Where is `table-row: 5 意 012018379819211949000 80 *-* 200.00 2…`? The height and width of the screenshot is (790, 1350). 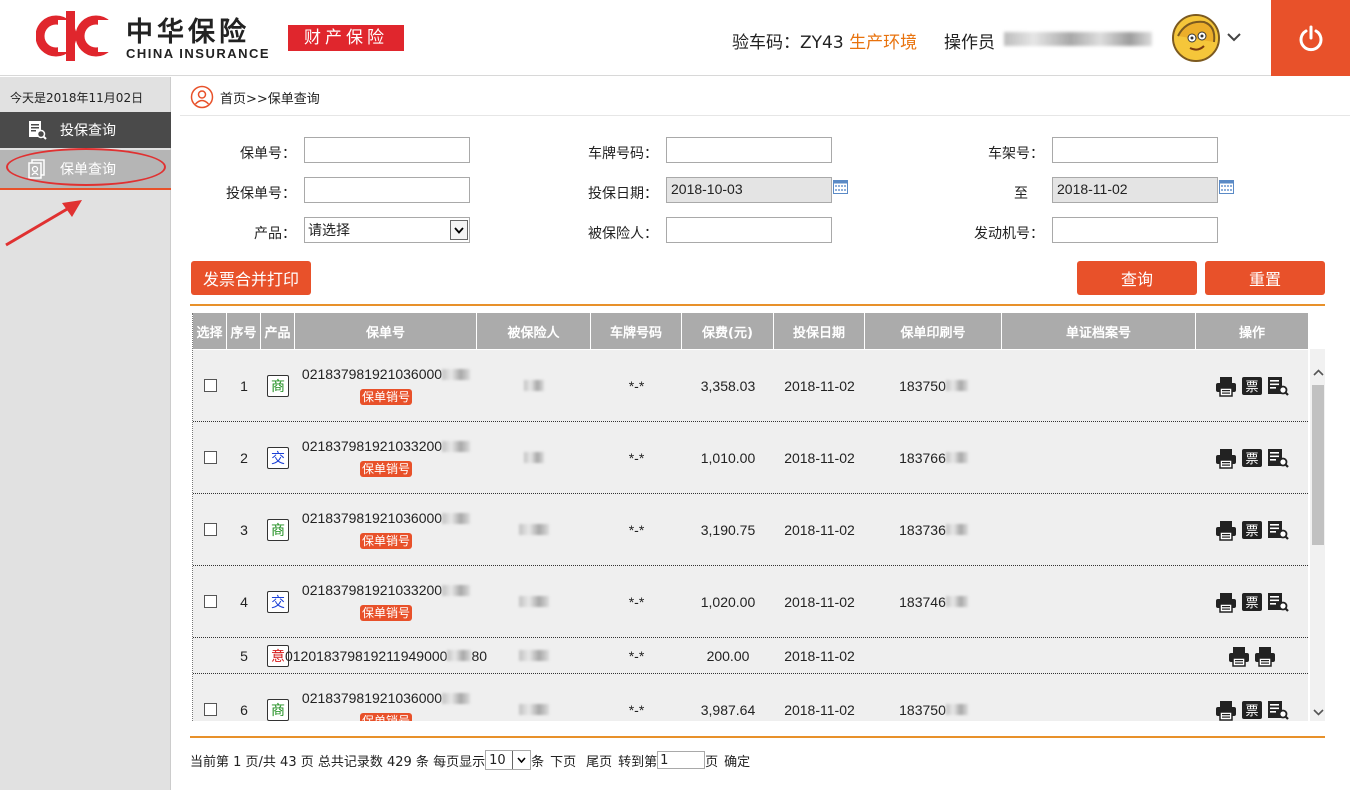 table-row: 5 意 012018379819211949000 80 *-* 200.00 2… is located at coordinates (750, 656).